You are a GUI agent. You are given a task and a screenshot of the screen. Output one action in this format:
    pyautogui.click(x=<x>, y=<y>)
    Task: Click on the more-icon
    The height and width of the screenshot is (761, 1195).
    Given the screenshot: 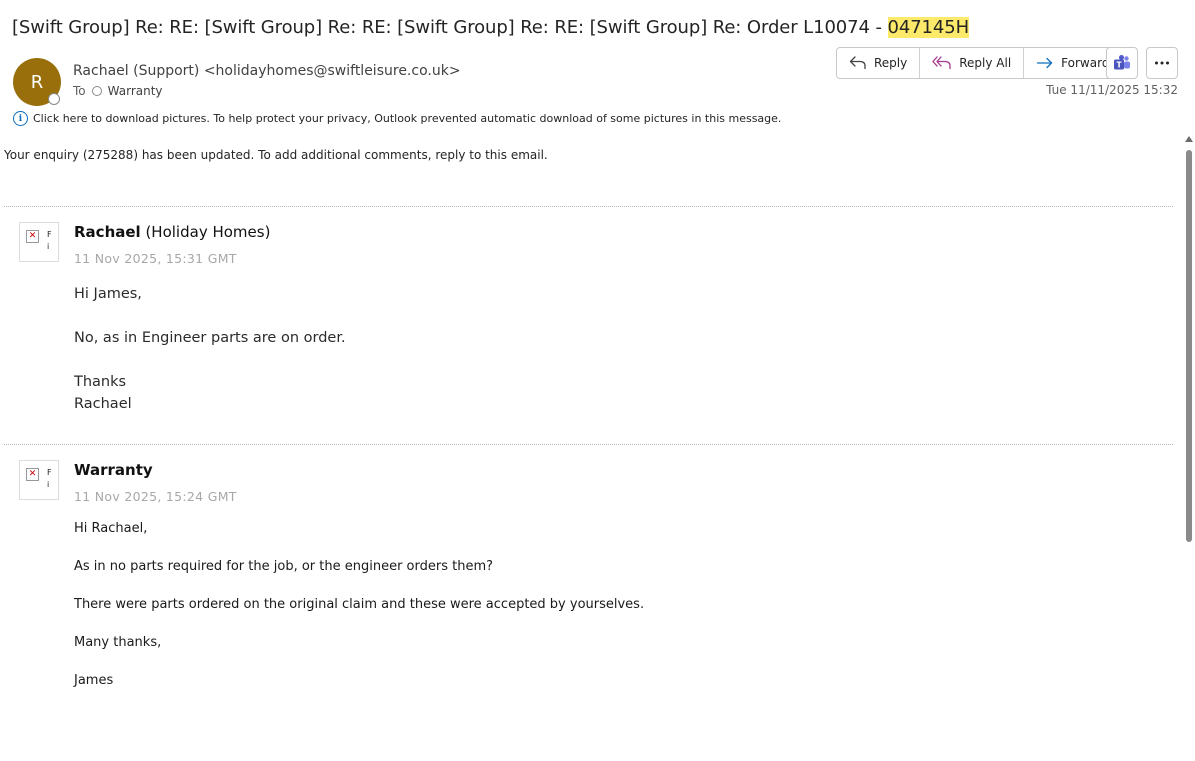 What is the action you would take?
    pyautogui.click(x=1162, y=63)
    